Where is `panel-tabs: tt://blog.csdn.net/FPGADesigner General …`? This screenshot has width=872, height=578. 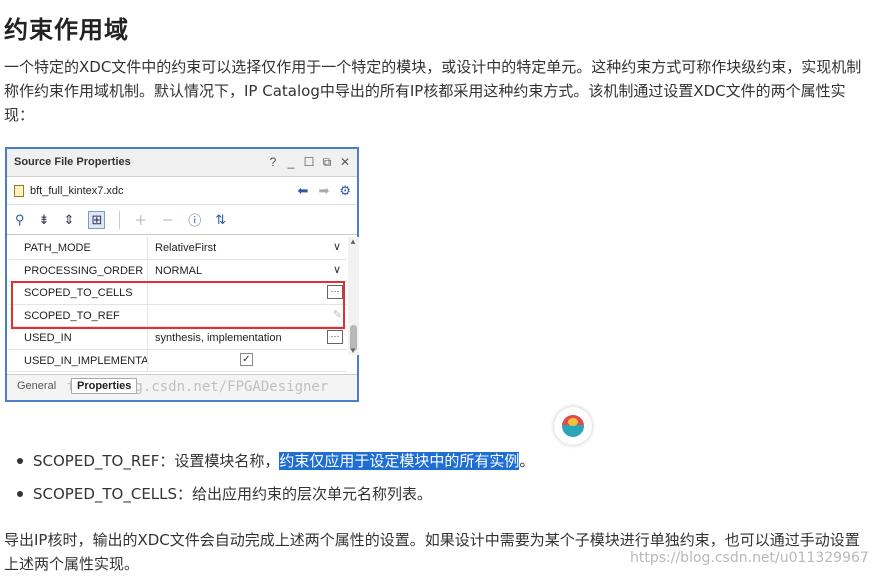
panel-tabs: tt://blog.csdn.net/FPGADesigner General … is located at coordinates (182, 387).